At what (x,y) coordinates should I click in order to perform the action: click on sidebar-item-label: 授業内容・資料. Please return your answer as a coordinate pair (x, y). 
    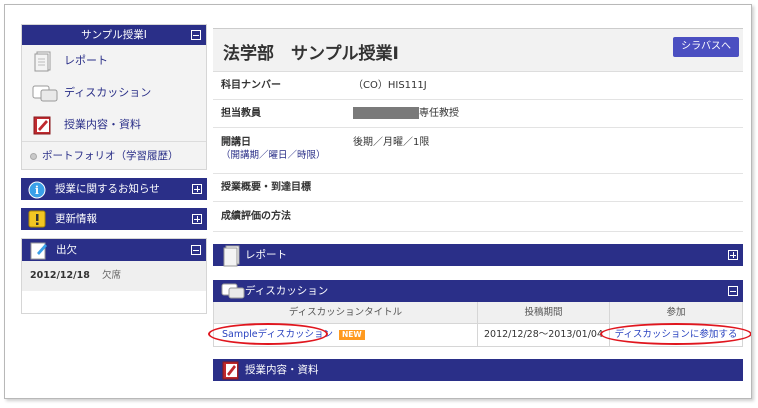
    Looking at the image, I should click on (102, 124).